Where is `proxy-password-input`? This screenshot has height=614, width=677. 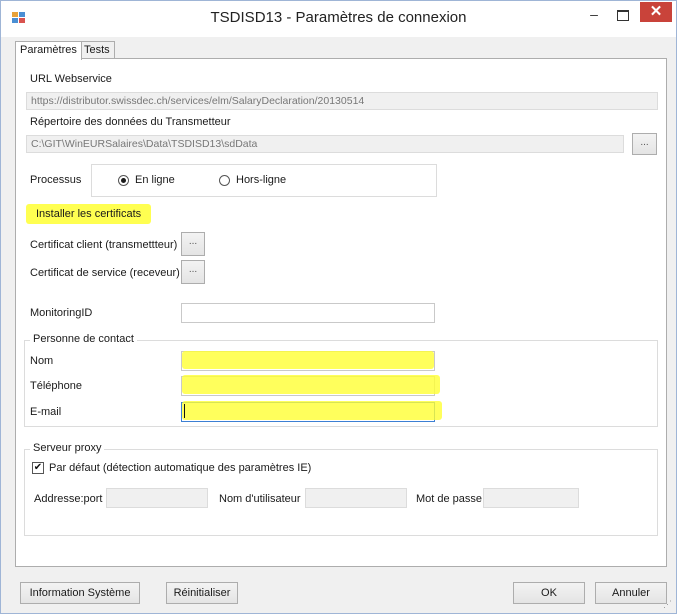
proxy-password-input is located at coordinates (531, 498).